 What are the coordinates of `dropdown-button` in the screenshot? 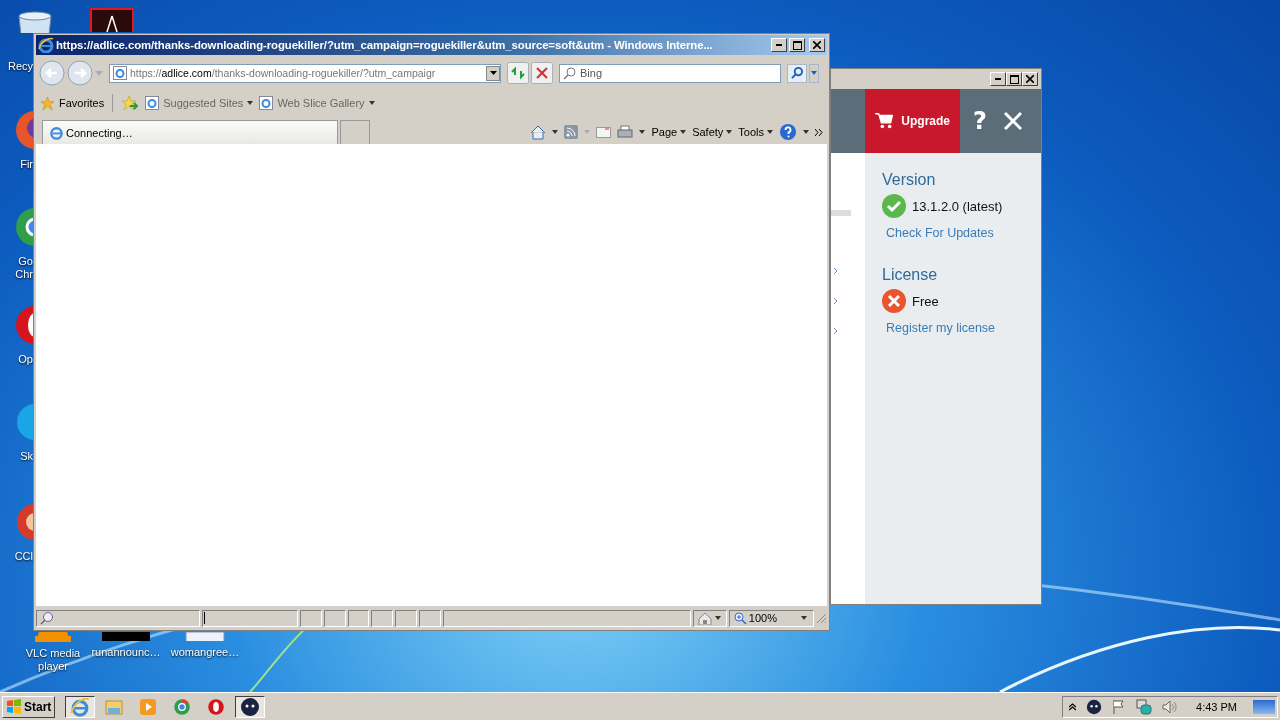 It's located at (493, 73).